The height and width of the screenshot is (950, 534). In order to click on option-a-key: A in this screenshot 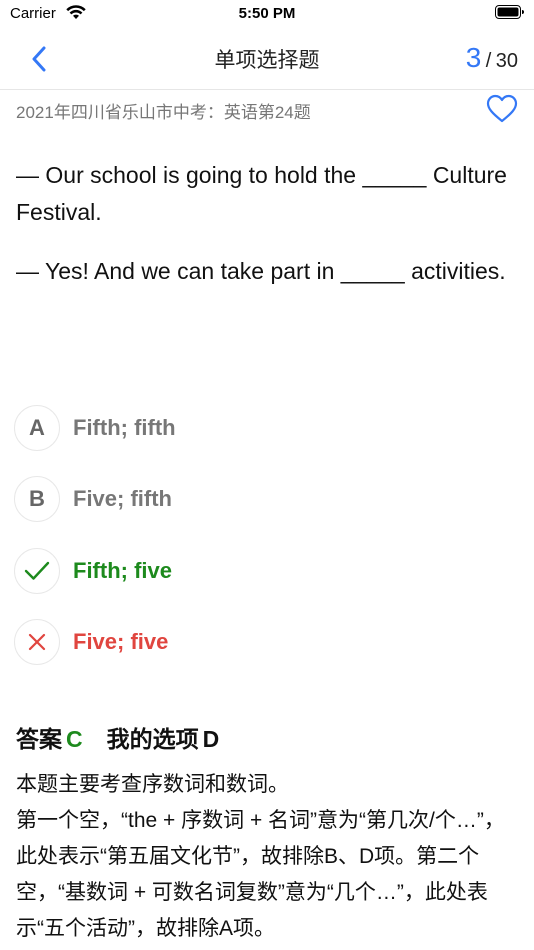, I will do `click(37, 428)`.